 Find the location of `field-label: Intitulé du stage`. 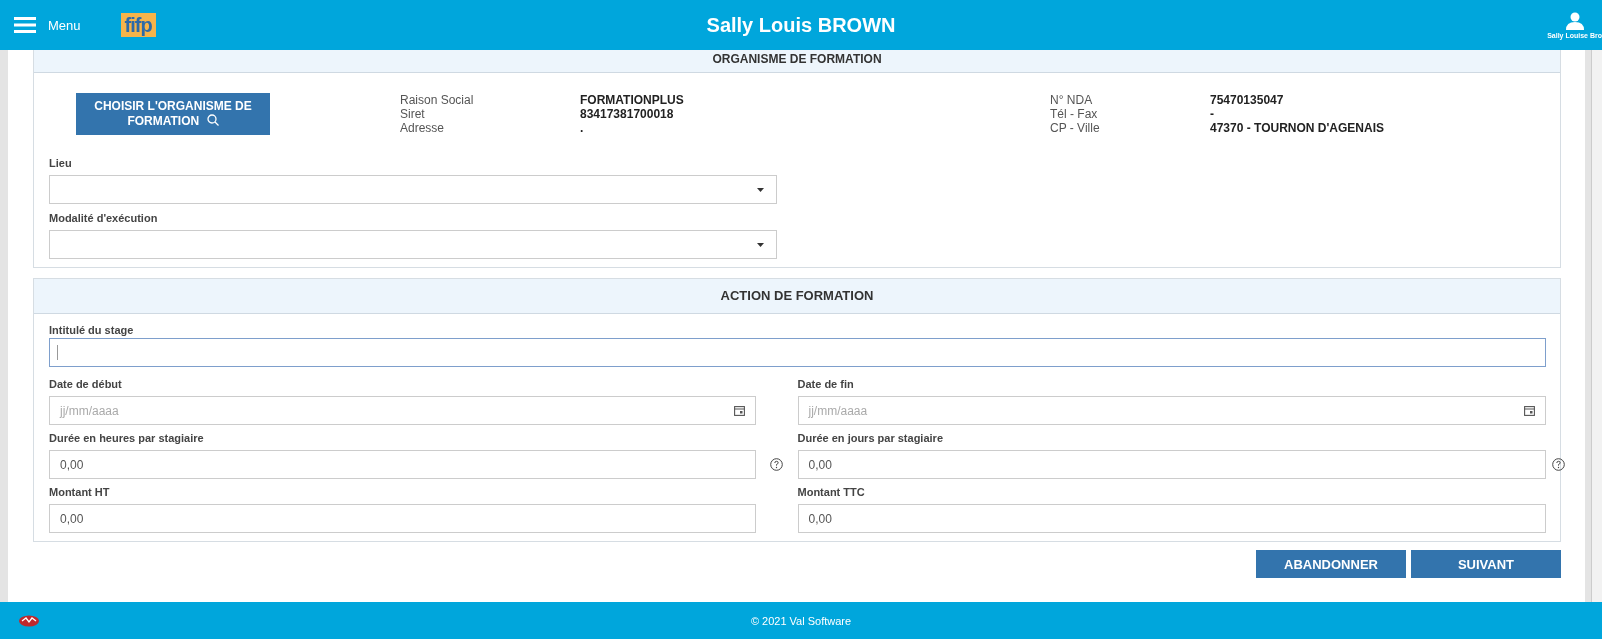

field-label: Intitulé du stage is located at coordinates (91, 330).